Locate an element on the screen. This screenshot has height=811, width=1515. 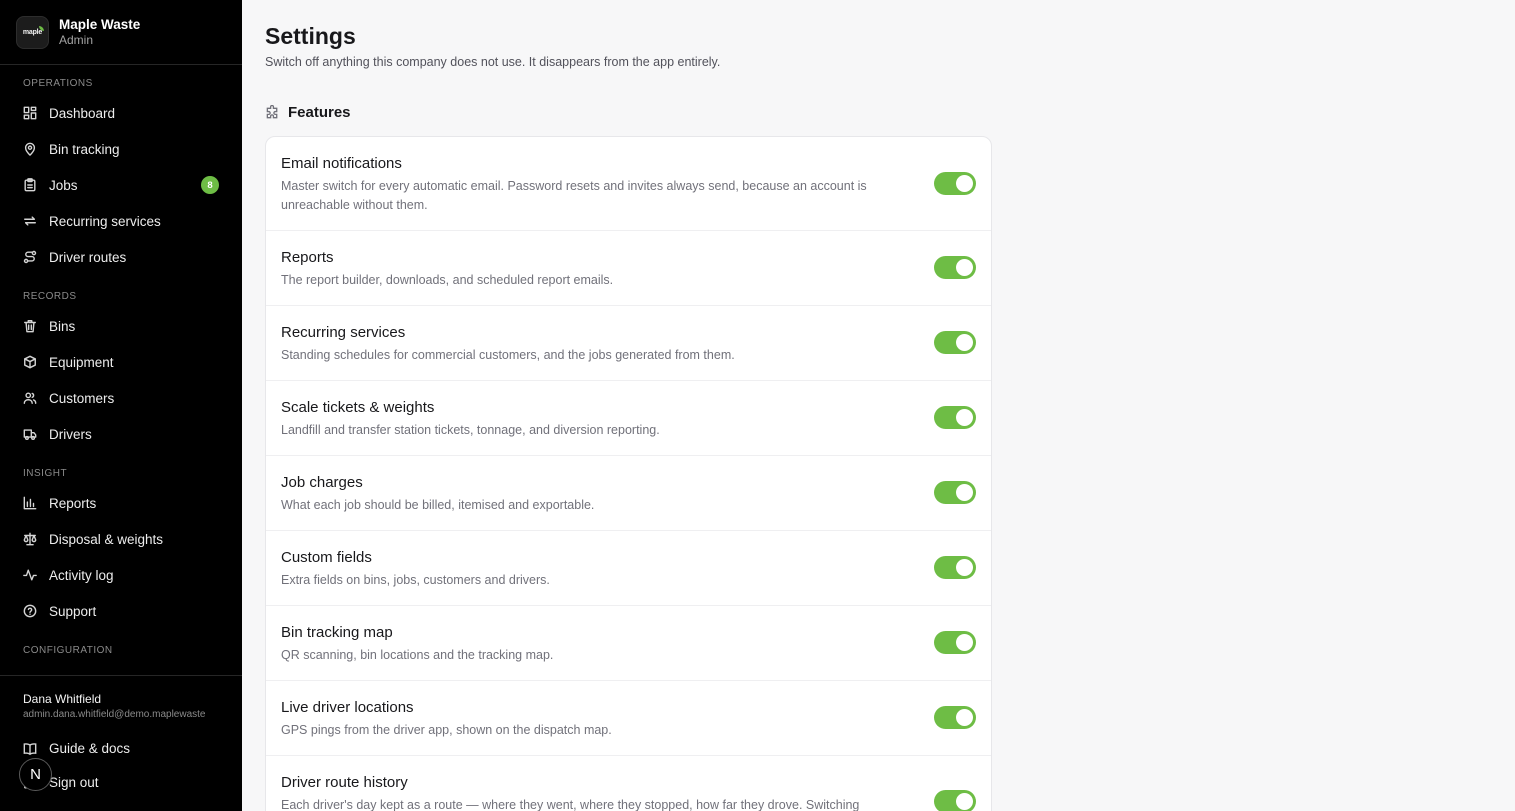
dashboard-icon is located at coordinates (30, 113).